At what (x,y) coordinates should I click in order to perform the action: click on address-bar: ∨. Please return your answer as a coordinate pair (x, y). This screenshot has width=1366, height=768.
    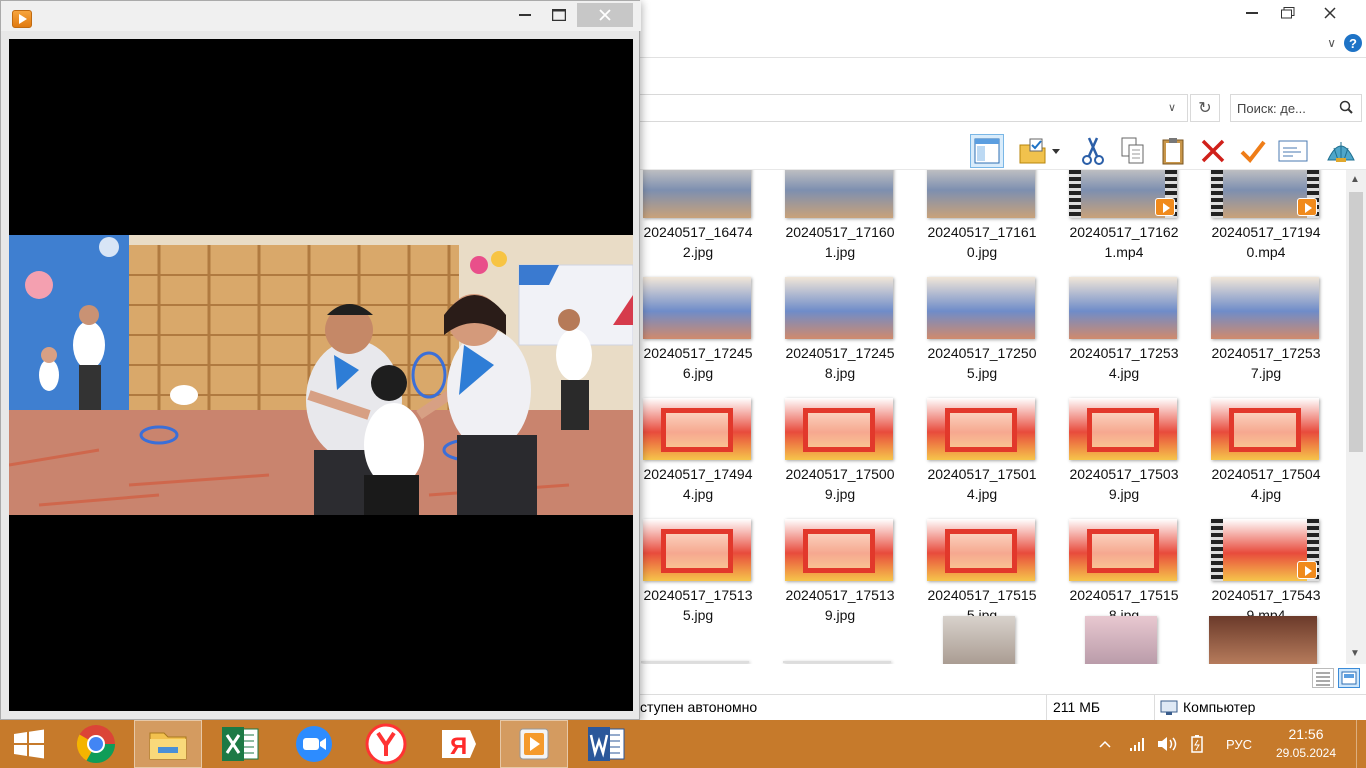
    Looking at the image, I should click on (914, 108).